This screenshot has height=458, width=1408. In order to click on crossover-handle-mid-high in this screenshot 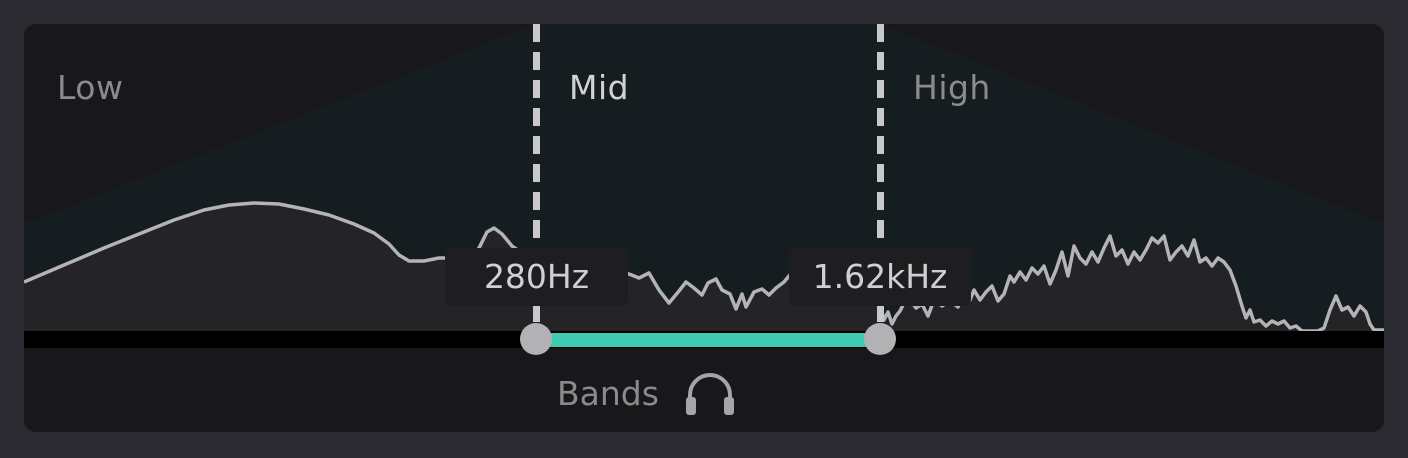, I will do `click(880, 339)`.